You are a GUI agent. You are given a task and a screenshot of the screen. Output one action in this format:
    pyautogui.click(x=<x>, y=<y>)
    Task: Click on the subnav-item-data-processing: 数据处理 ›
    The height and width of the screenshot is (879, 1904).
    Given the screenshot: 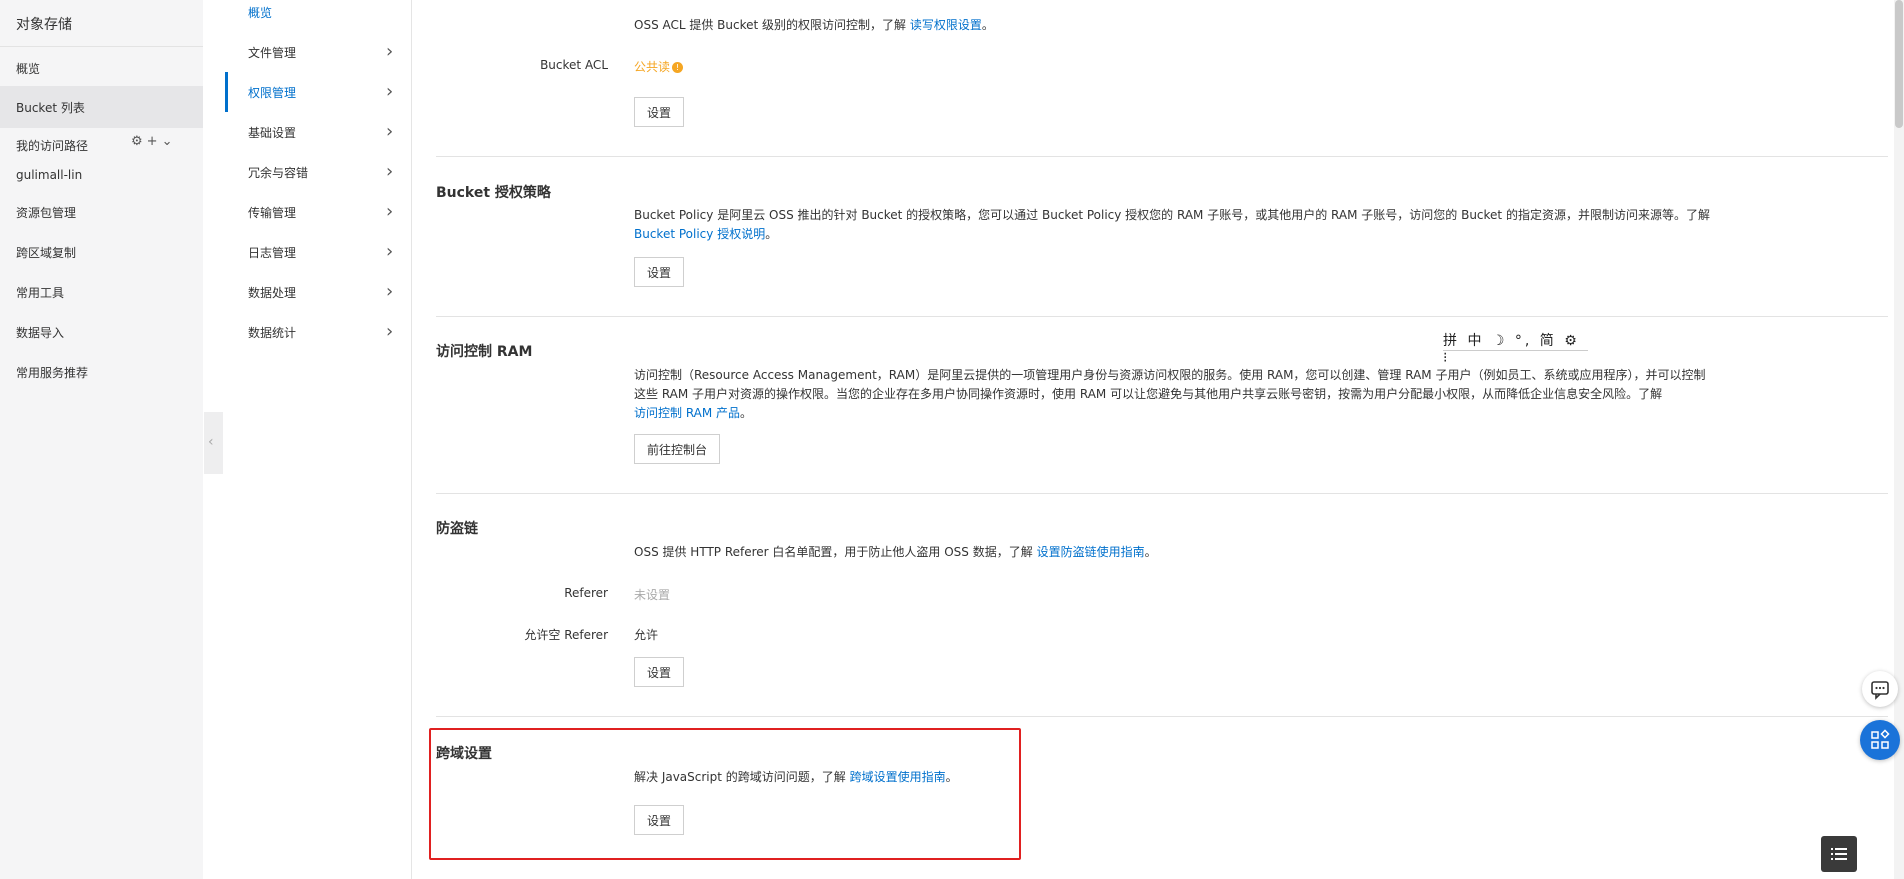 What is the action you would take?
    pyautogui.click(x=318, y=292)
    